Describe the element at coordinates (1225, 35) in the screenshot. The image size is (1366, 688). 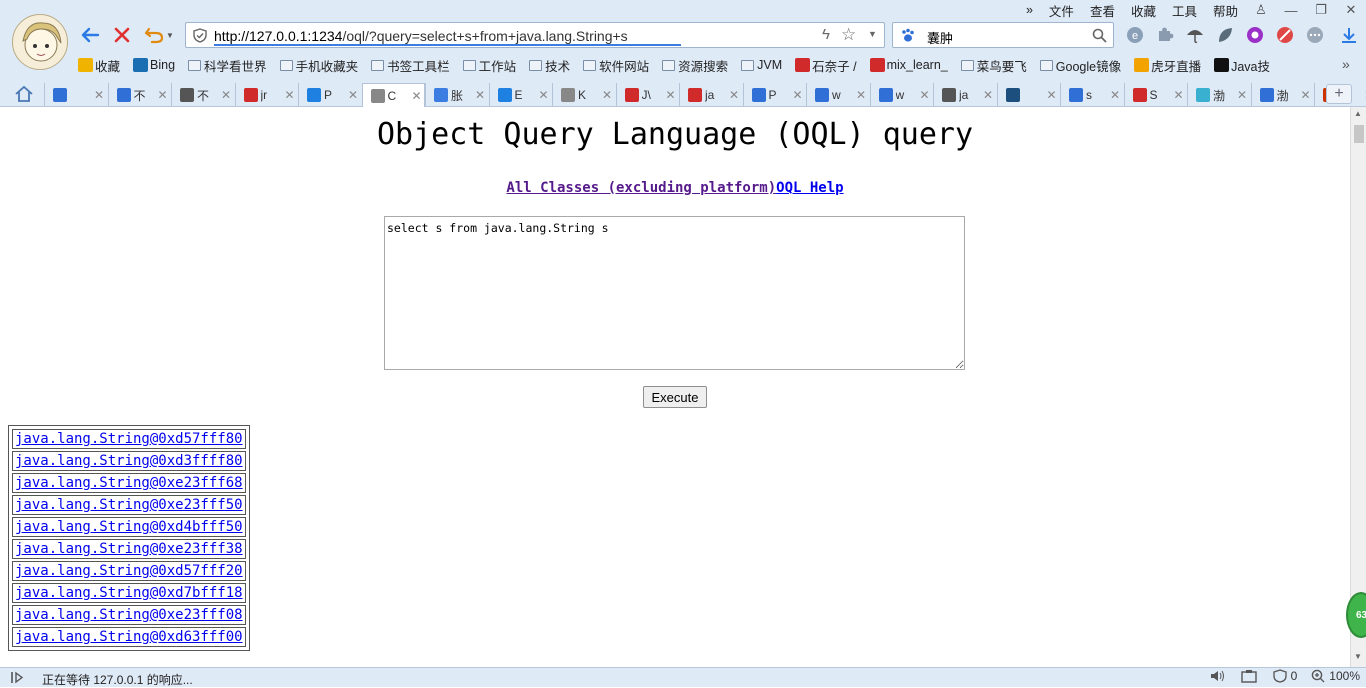
I see `leaf-icon` at that location.